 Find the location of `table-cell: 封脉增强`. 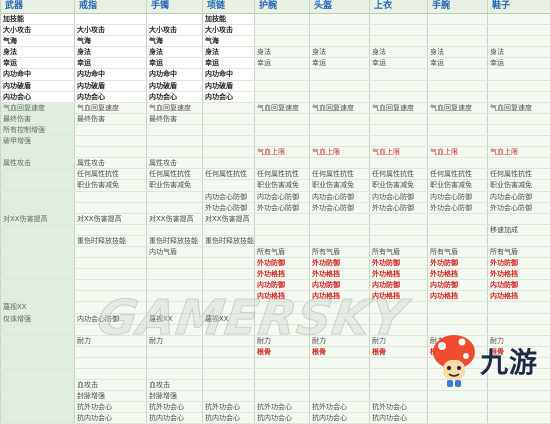

table-cell: 封脉增强 is located at coordinates (175, 396).